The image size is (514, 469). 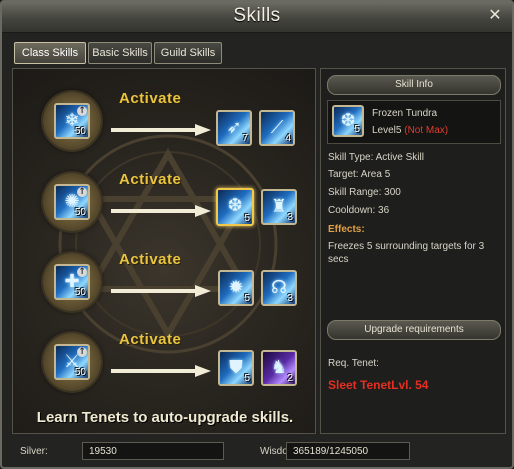 I want to click on skill-row-3: ✚ ↑ 50 Activate ✹ 5 ☊ 3, so click(x=164, y=283).